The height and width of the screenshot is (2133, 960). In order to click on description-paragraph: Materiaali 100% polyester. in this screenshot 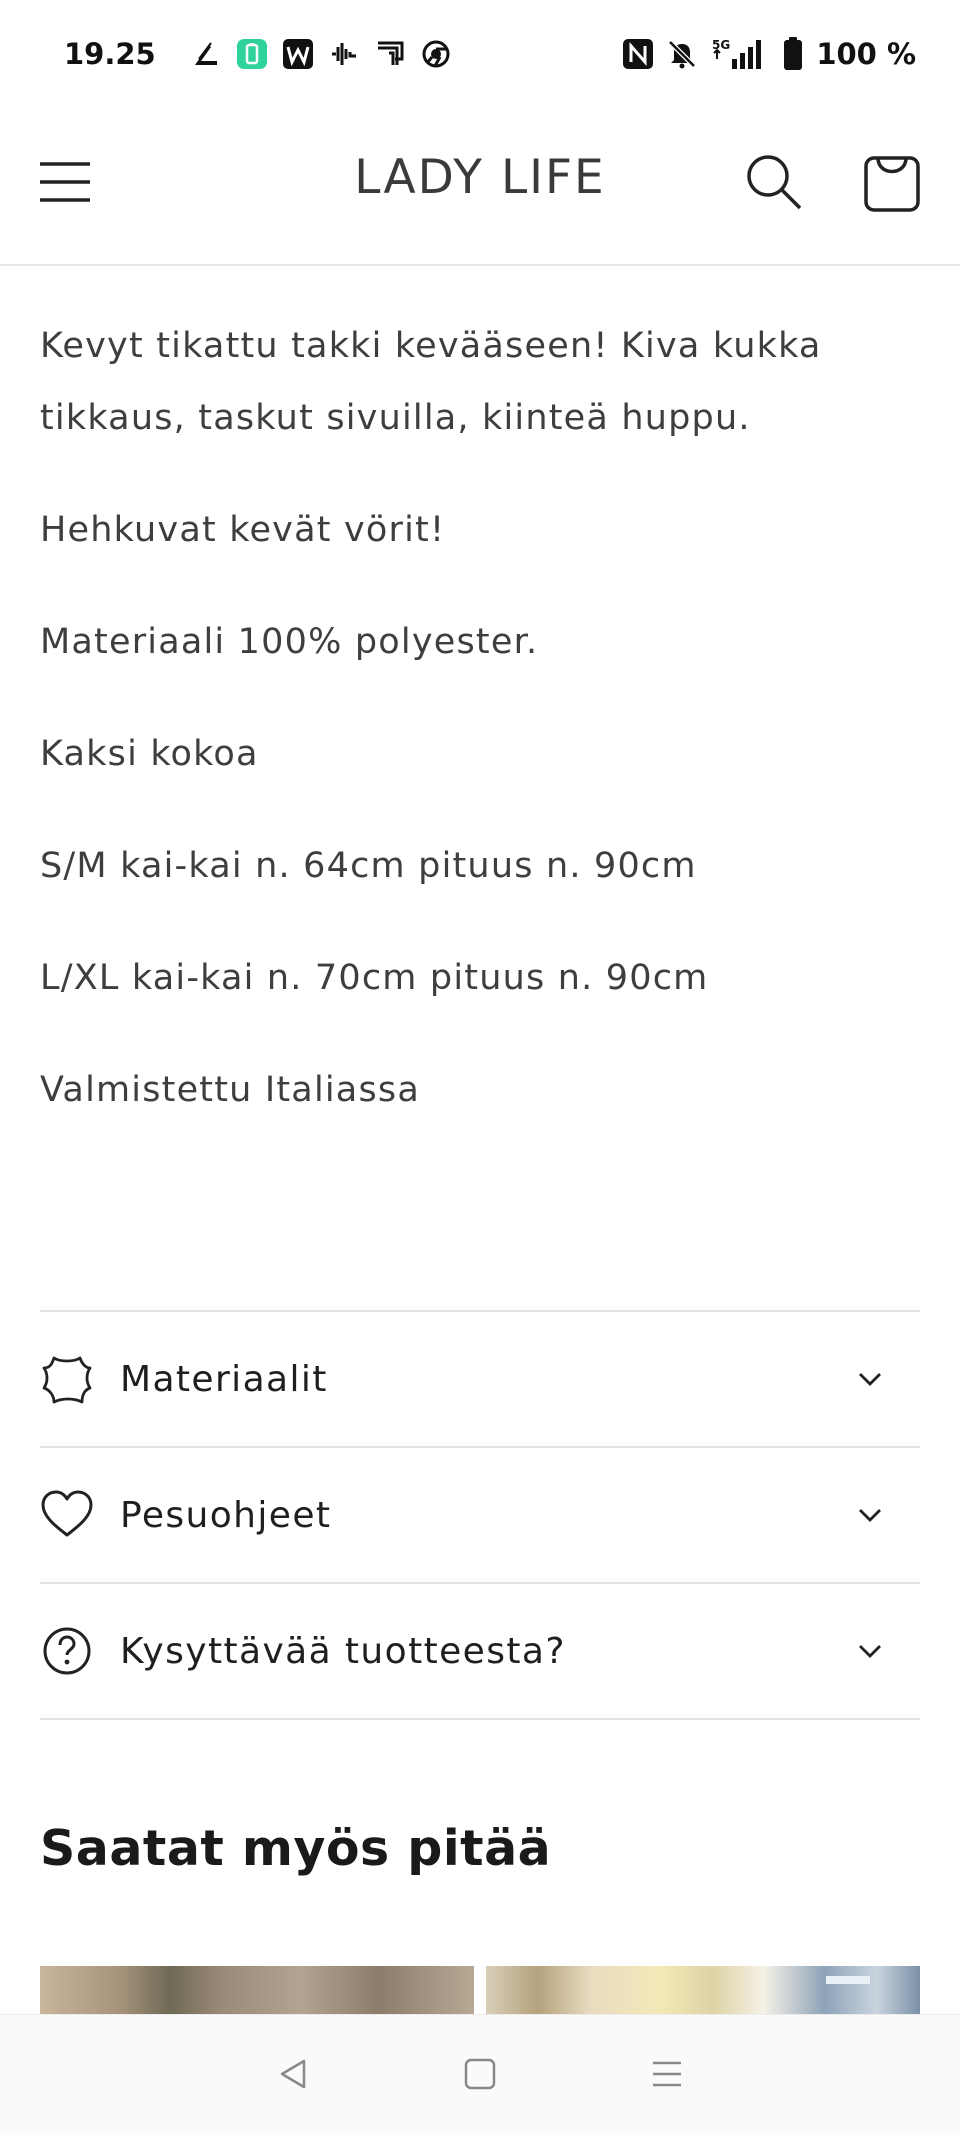, I will do `click(289, 642)`.